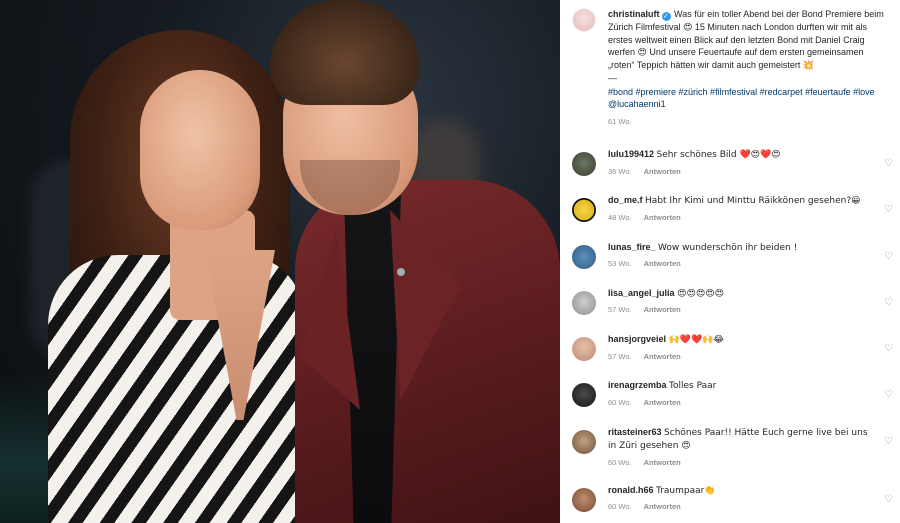 Image resolution: width=900 pixels, height=523 pixels. I want to click on comment-message: Sehr schönes Bild ❤️😍❤️😍, so click(718, 155).